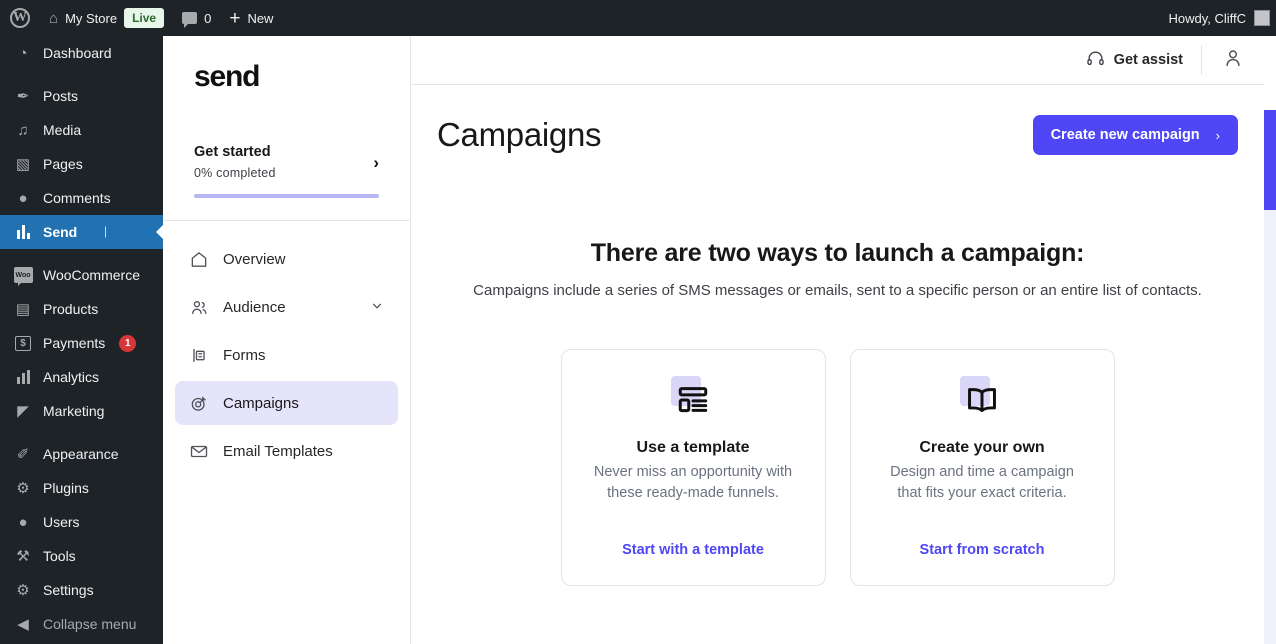 The image size is (1276, 644). What do you see at coordinates (1095, 60) in the screenshot?
I see `headphones-icon` at bounding box center [1095, 60].